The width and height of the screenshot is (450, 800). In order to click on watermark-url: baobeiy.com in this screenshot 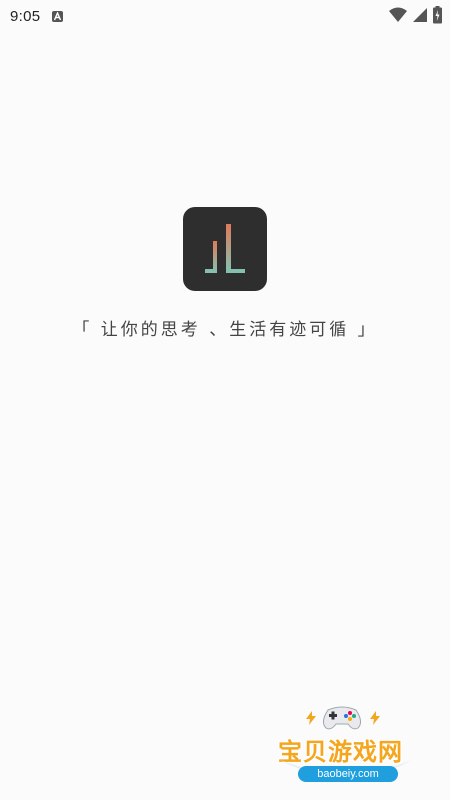, I will do `click(348, 774)`.